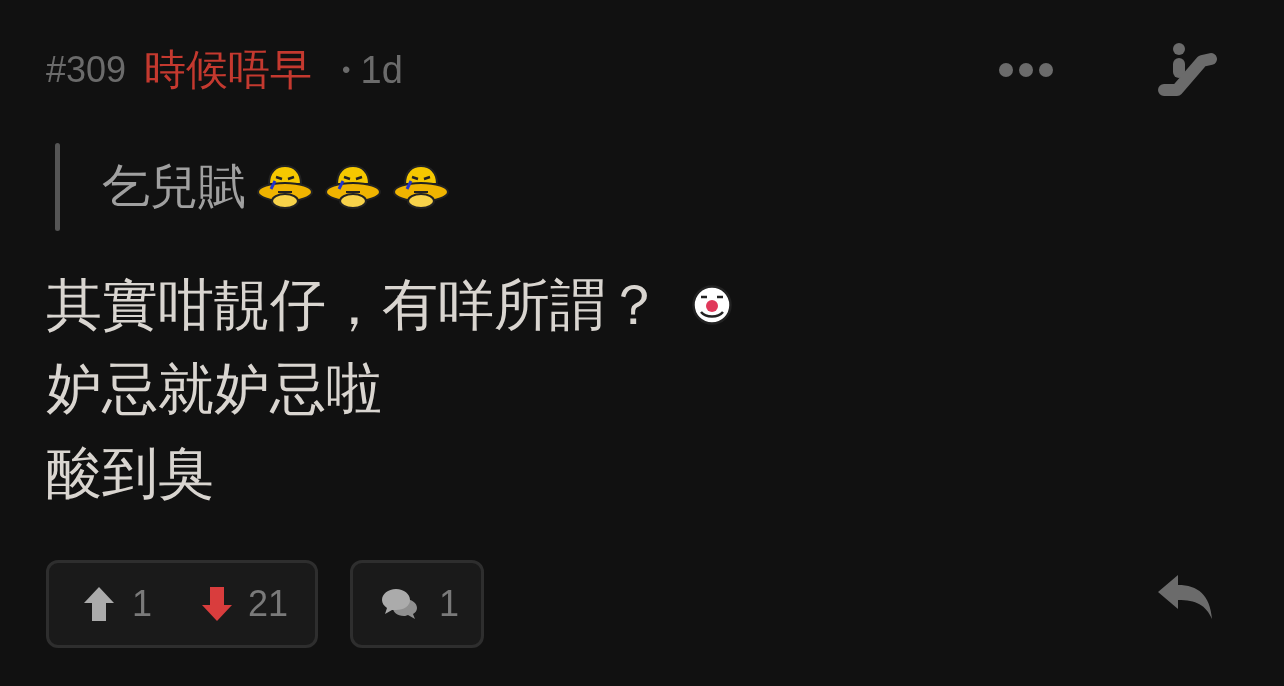  What do you see at coordinates (381, 70) in the screenshot?
I see `post-age: 1d` at bounding box center [381, 70].